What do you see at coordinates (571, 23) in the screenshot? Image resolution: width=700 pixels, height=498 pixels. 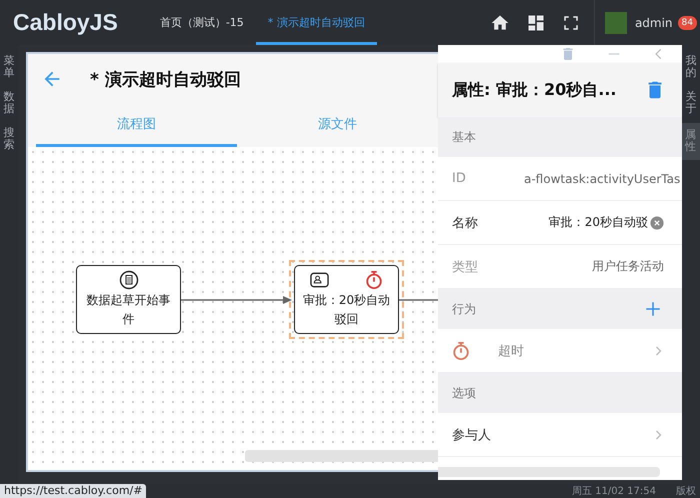 I see `fullscreen-icon` at bounding box center [571, 23].